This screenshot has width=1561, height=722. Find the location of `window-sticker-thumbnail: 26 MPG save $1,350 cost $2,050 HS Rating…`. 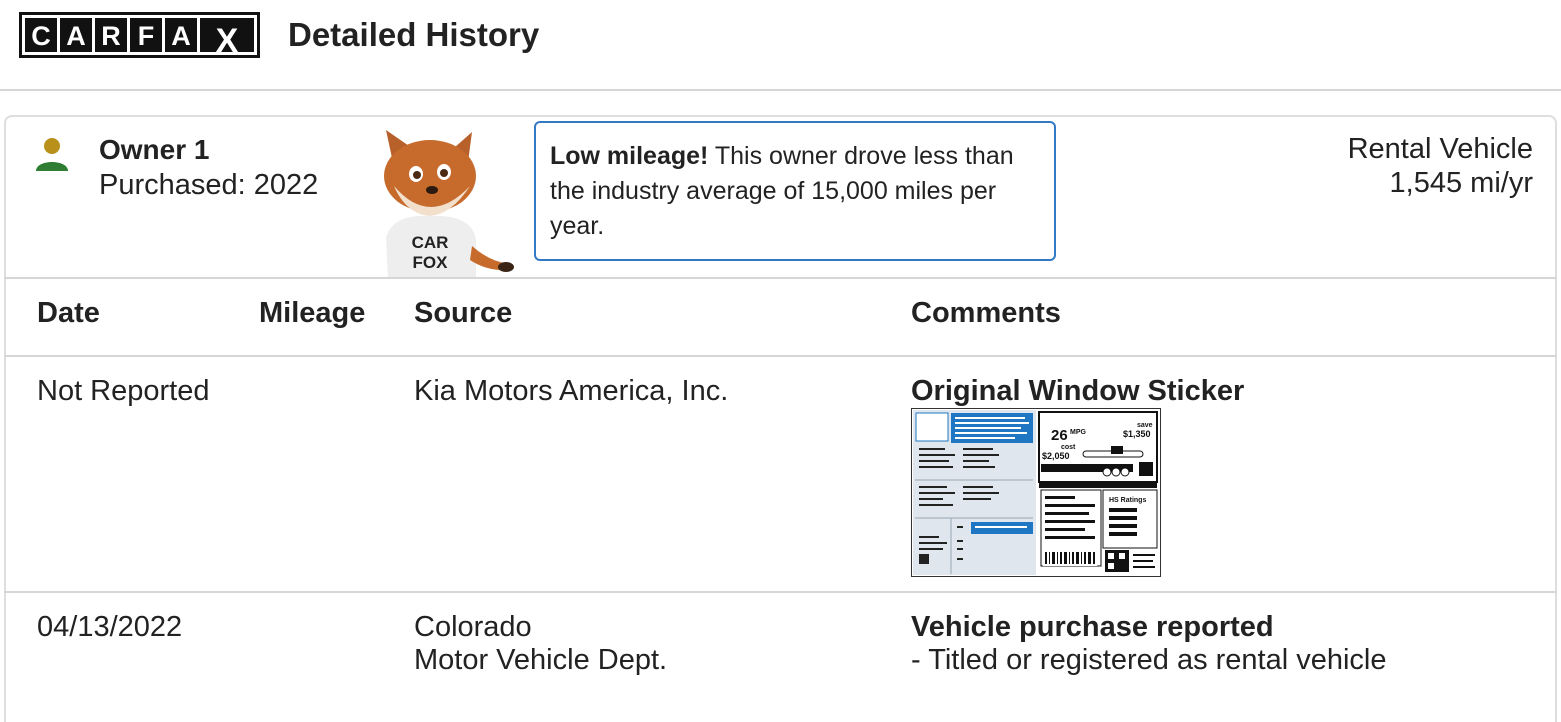

window-sticker-thumbnail: 26 MPG save $1,350 cost $2,050 HS Rating… is located at coordinates (1036, 492).